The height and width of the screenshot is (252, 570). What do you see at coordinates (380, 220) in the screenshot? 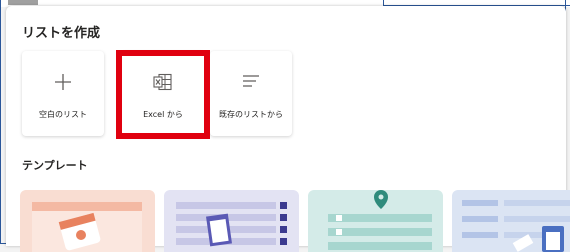
I see `map-pin-icon` at bounding box center [380, 220].